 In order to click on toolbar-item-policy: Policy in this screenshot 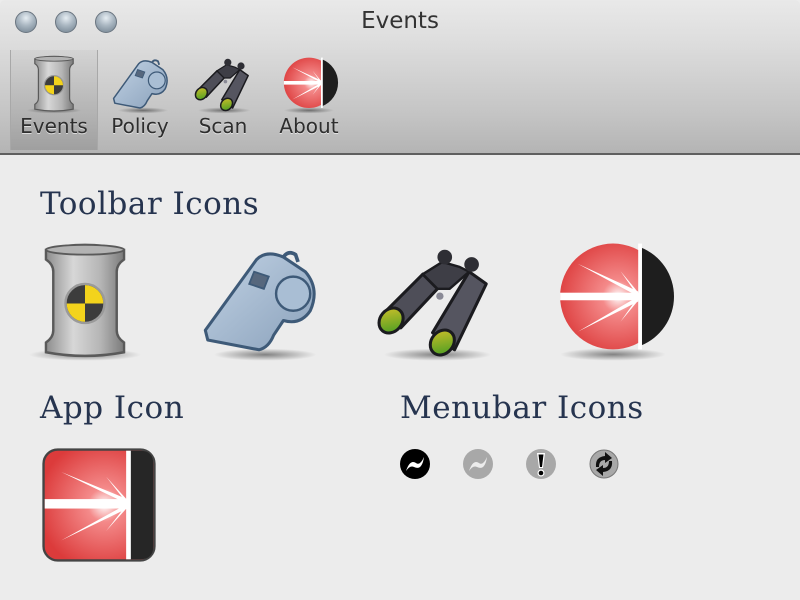, I will do `click(140, 100)`.